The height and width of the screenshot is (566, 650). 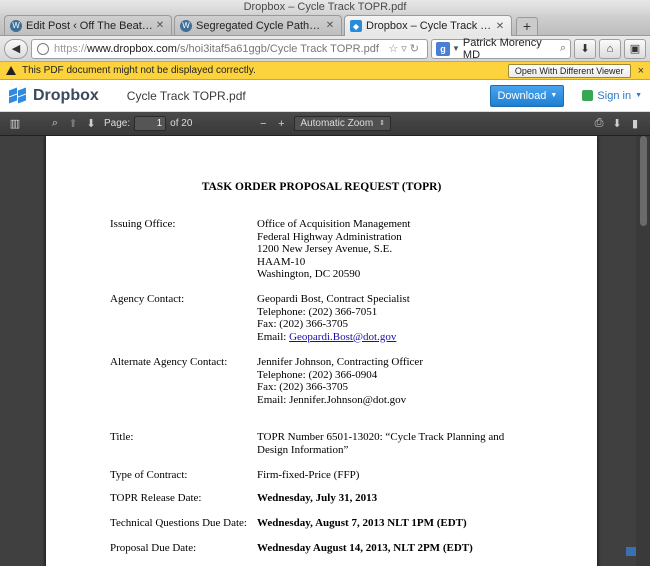 I want to click on contract-type-row: Type of Contract: Firm-fixed-Price (FFP), so click(x=340, y=475).